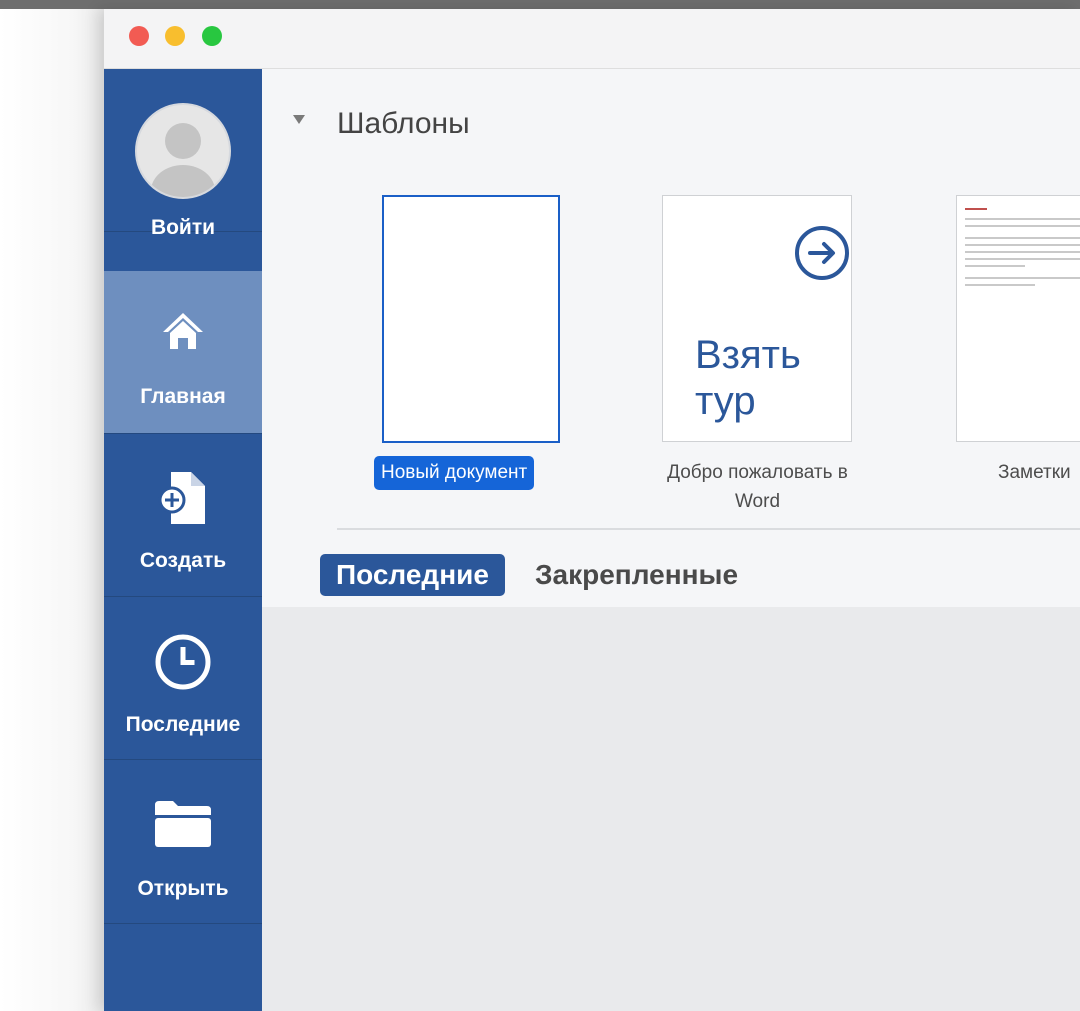  What do you see at coordinates (748, 378) in the screenshot?
I see `tour-tile-text: Взять тур` at bounding box center [748, 378].